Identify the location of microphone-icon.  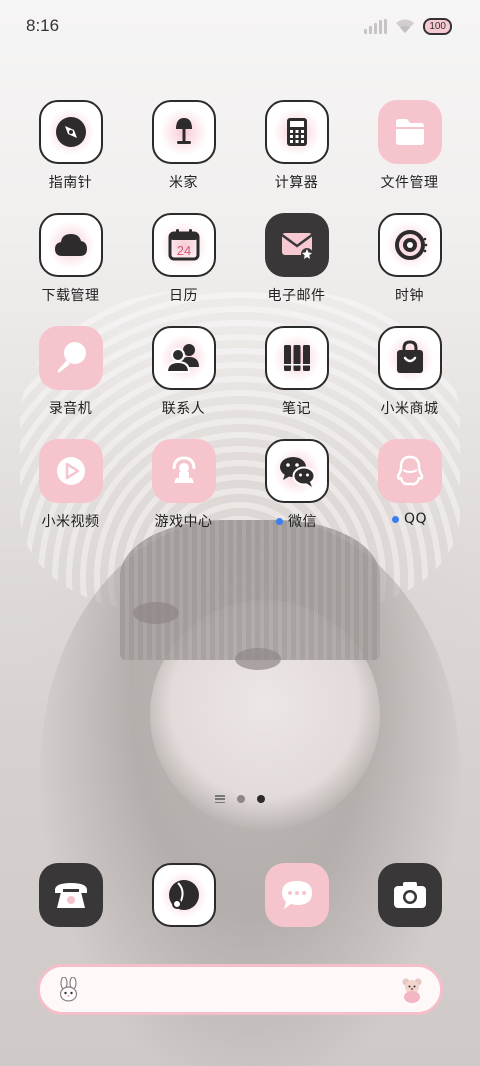
(71, 357).